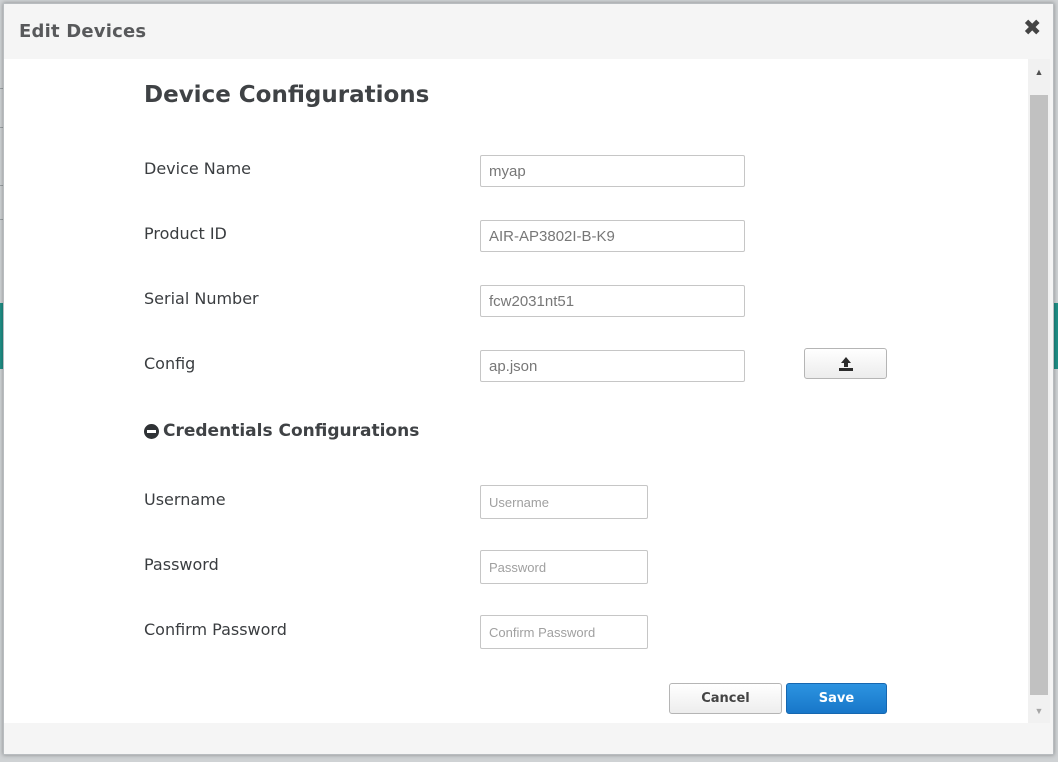 This screenshot has width=1058, height=762. What do you see at coordinates (215, 629) in the screenshot?
I see `confirm-password-label: Confirm Password` at bounding box center [215, 629].